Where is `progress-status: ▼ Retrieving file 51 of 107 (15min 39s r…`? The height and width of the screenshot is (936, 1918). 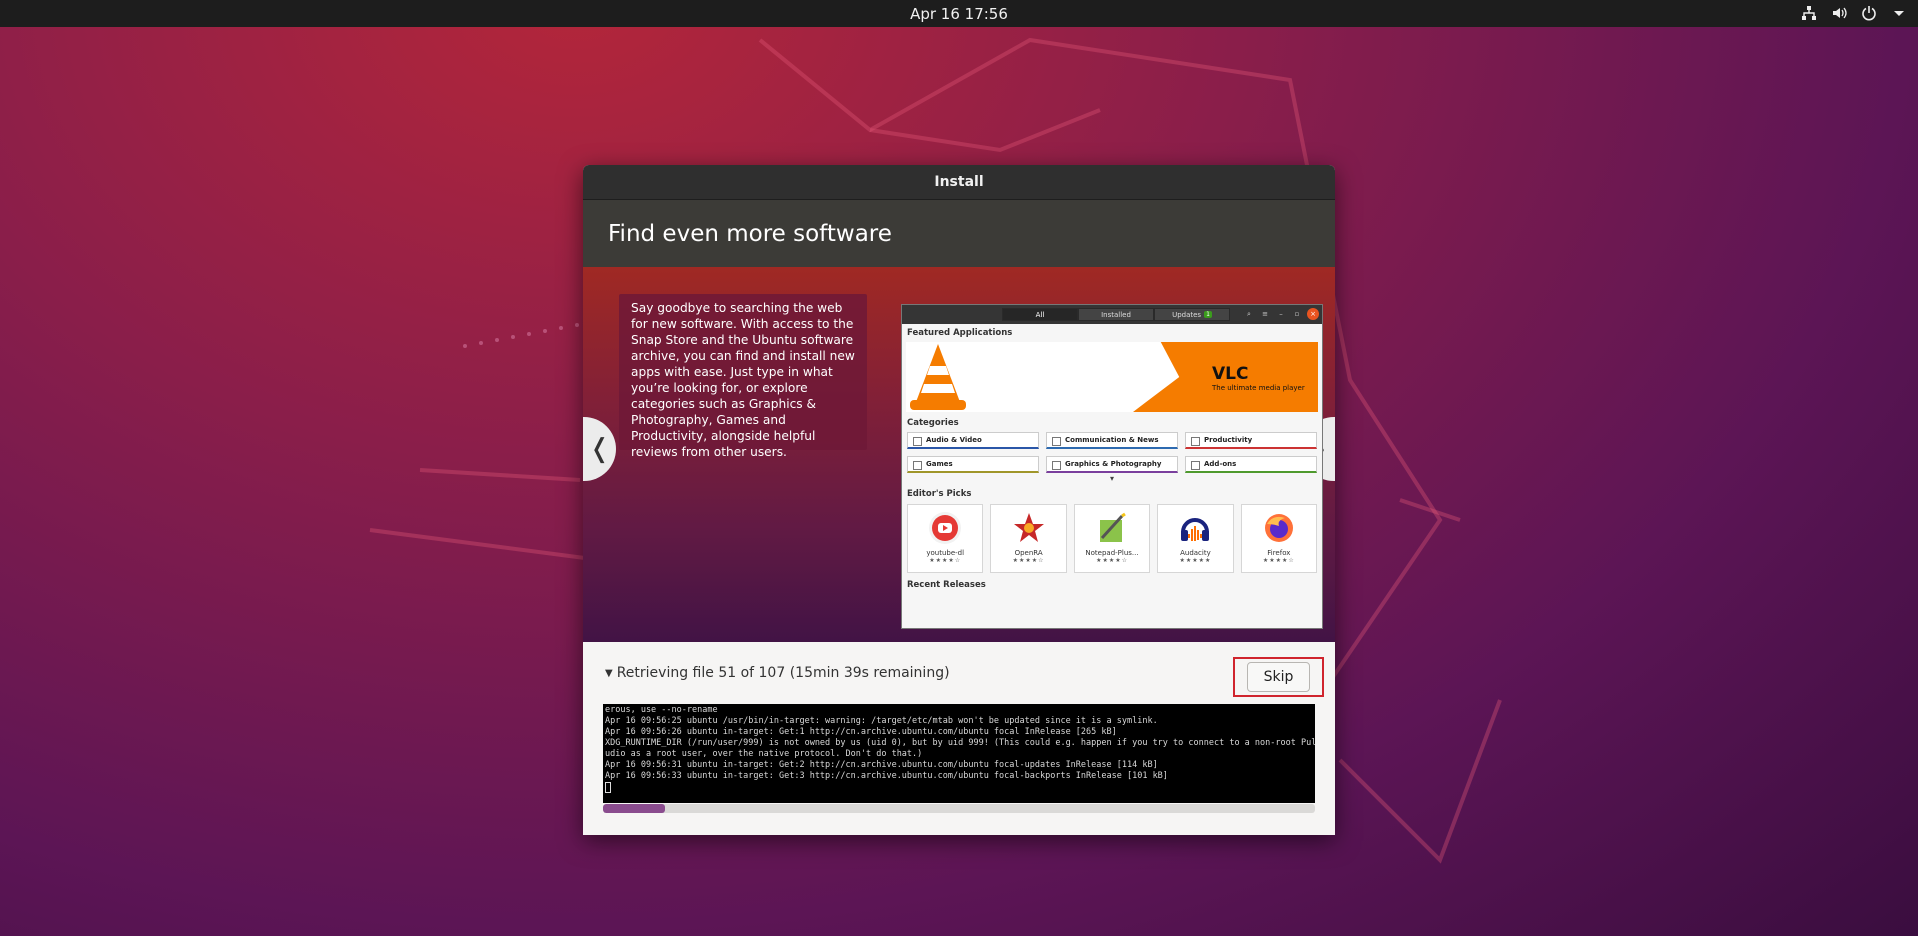
progress-status: ▼ Retrieving file 51 of 107 (15min 39s r… is located at coordinates (777, 673).